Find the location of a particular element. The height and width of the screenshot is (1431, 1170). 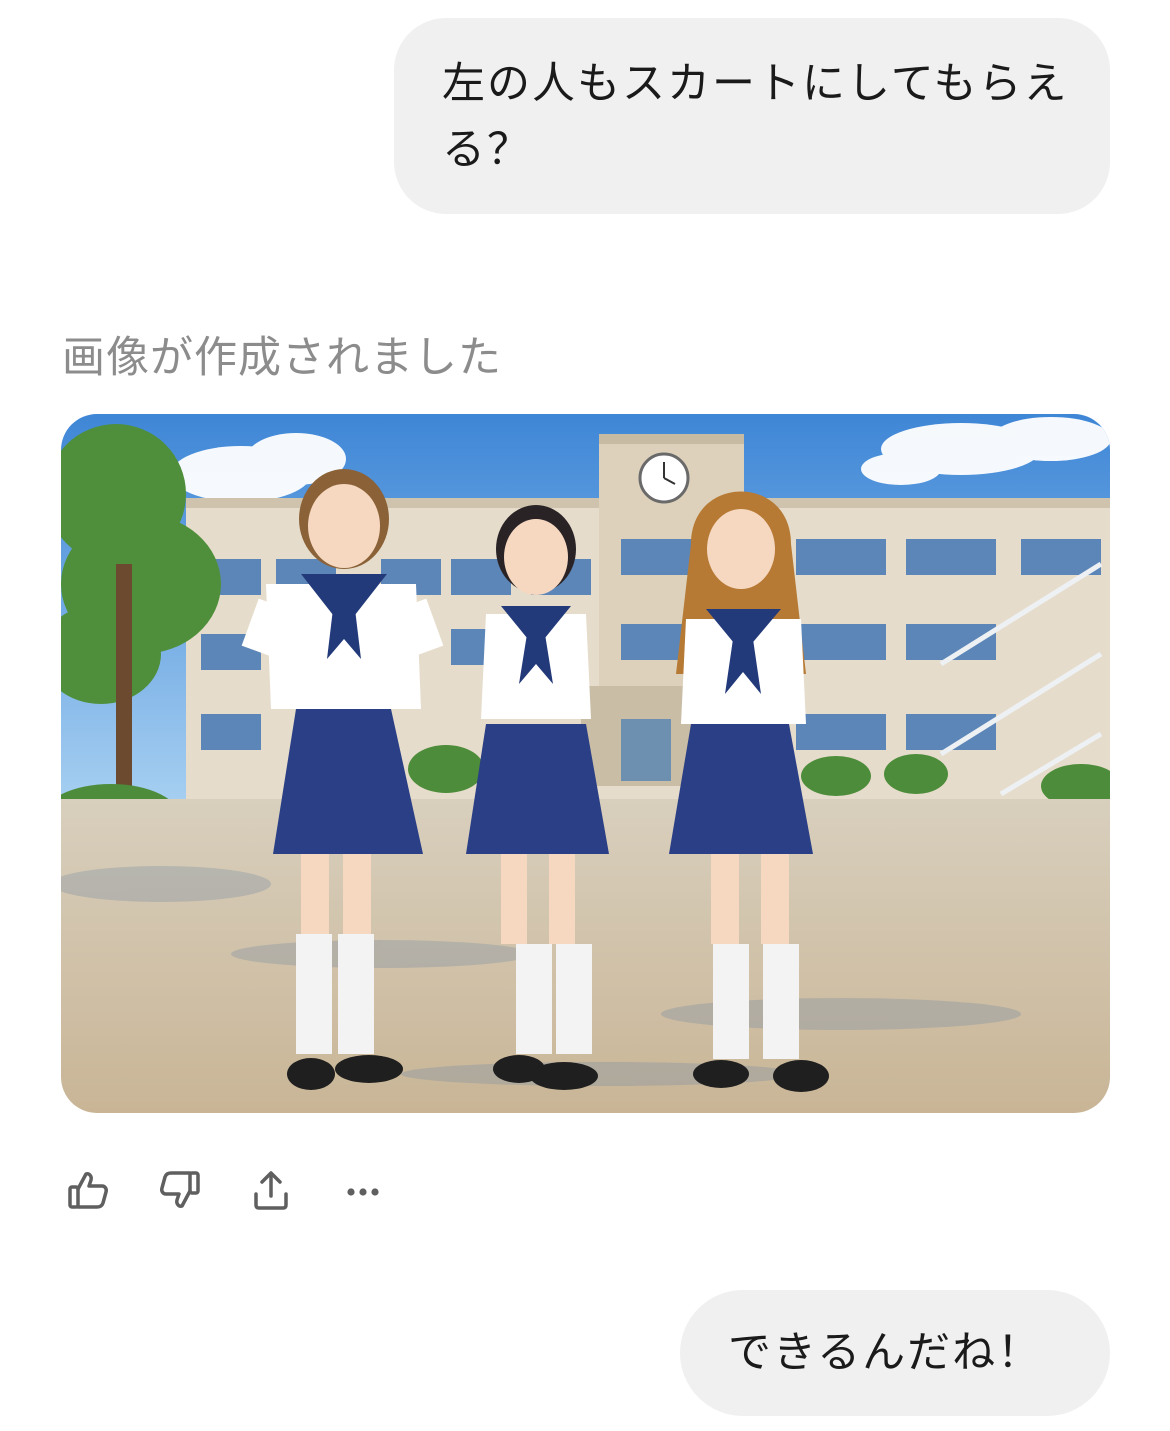

more-icon is located at coordinates (363, 1190).